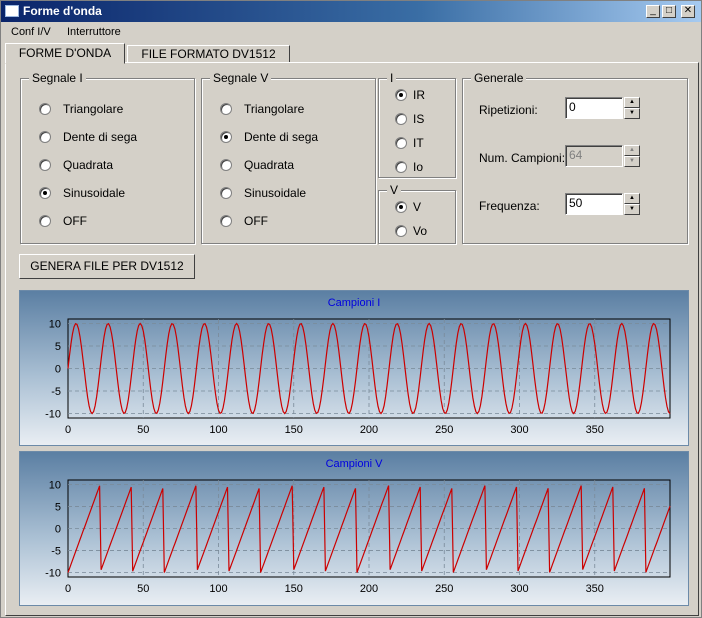 The width and height of the screenshot is (702, 618). I want to click on group-i: I IR IS IT Io, so click(417, 124).